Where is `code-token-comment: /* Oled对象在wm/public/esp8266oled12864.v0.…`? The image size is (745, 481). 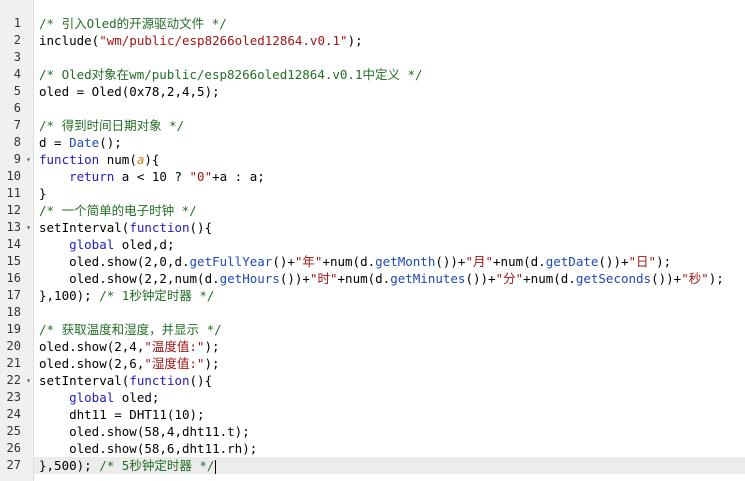
code-token-comment: /* Oled对象在wm/public/esp8266oled12864.v0.… is located at coordinates (231, 74).